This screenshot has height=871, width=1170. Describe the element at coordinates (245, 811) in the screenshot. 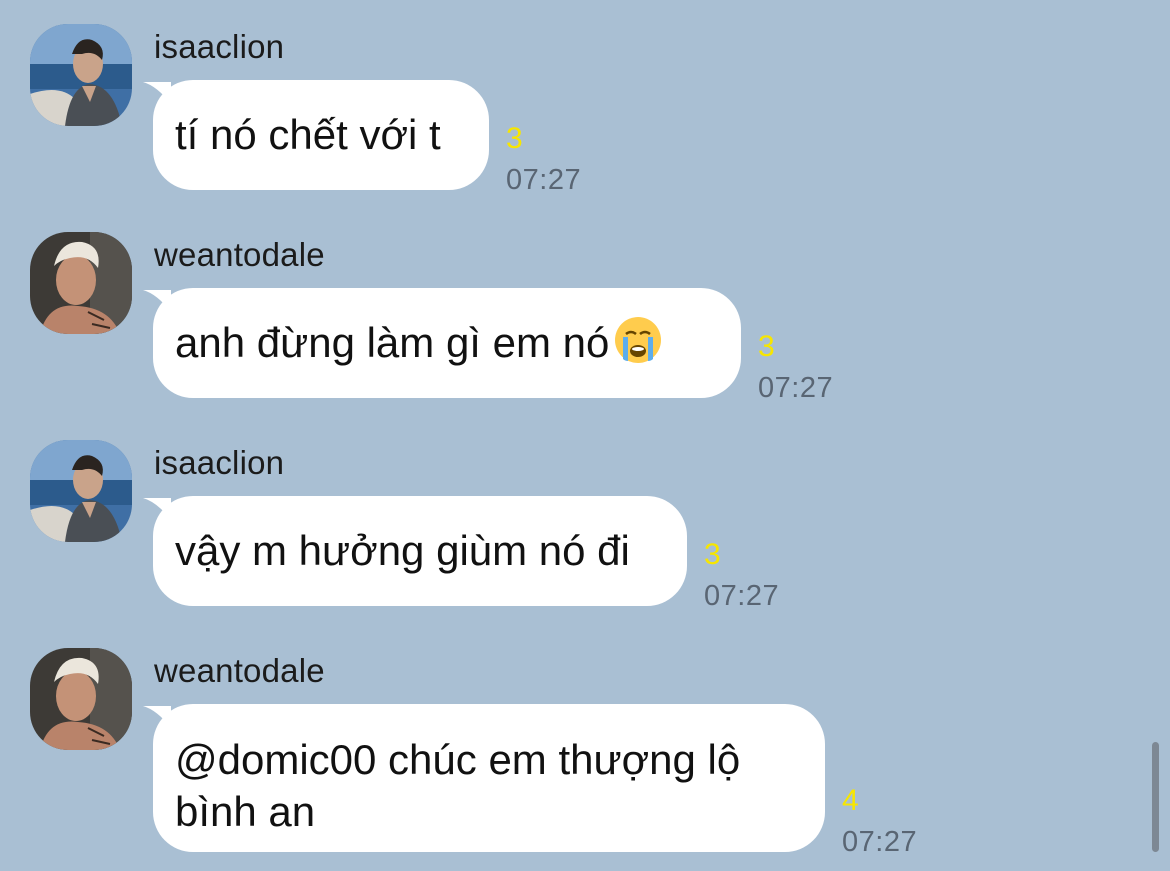

I see `message-text-line2: bình an` at that location.